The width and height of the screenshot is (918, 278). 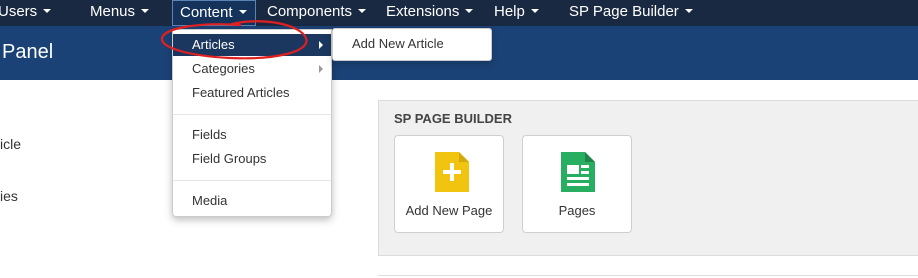 What do you see at coordinates (449, 210) in the screenshot?
I see `card-label: Add New Page` at bounding box center [449, 210].